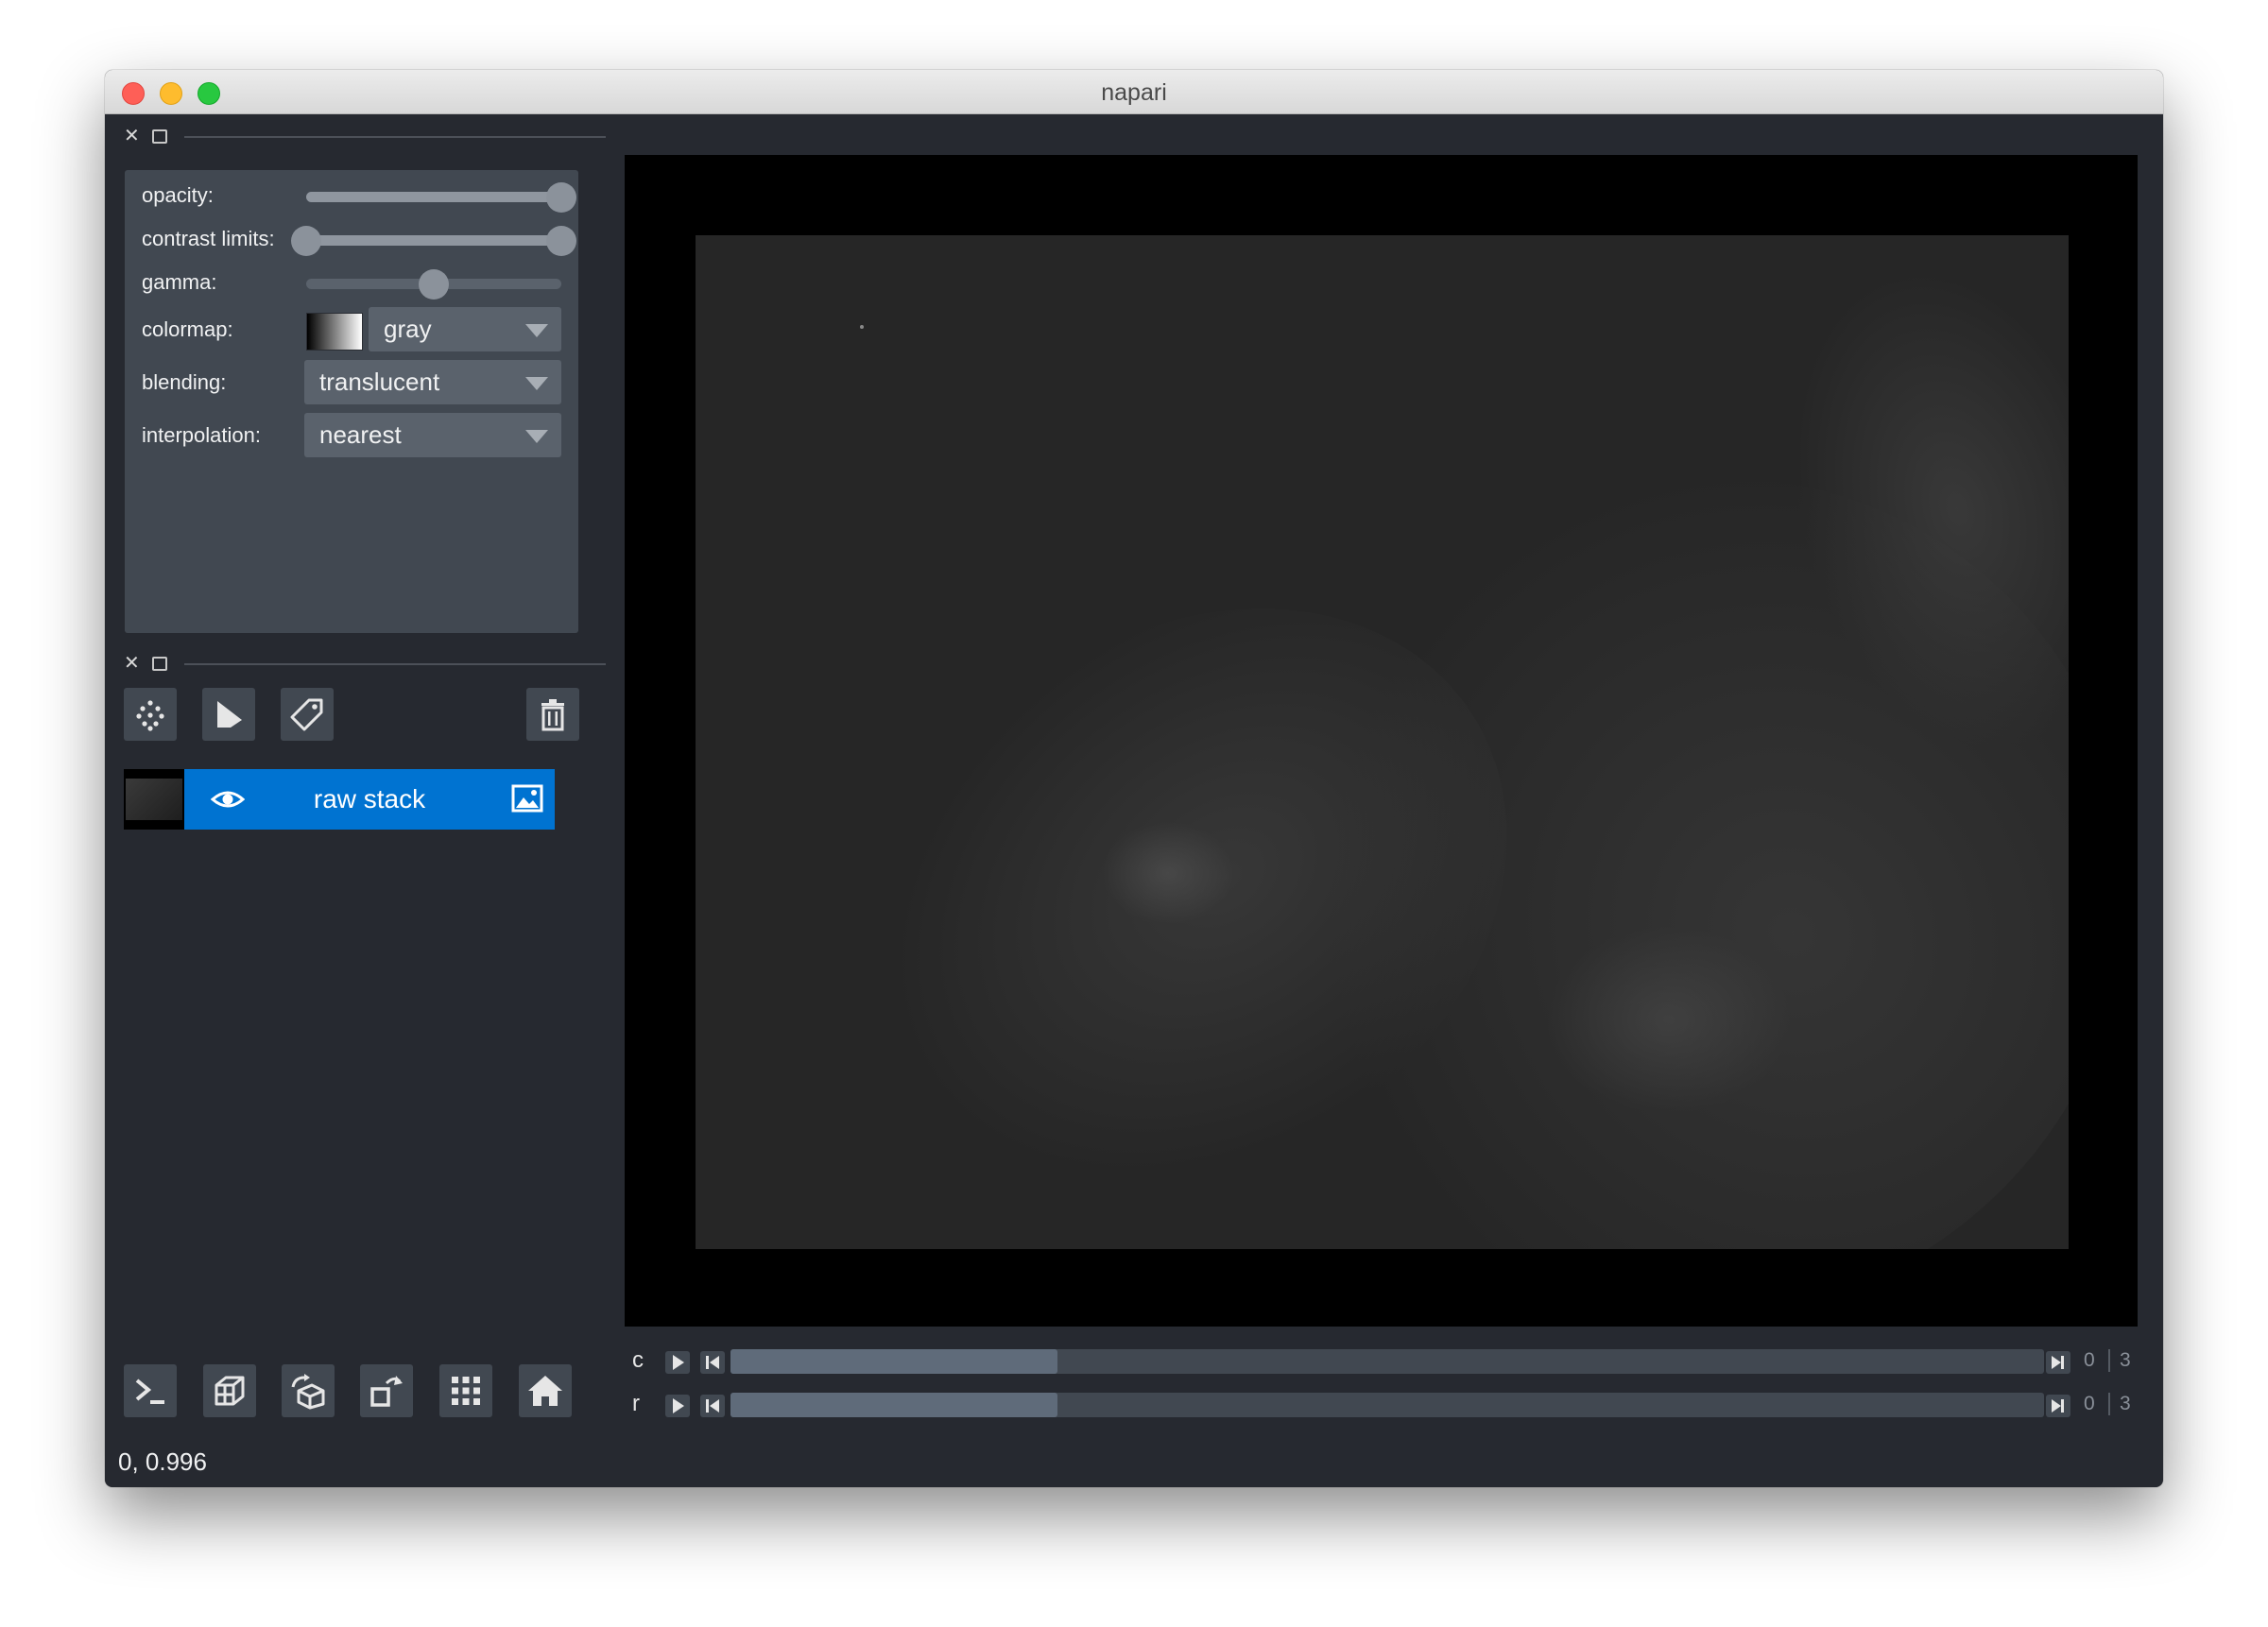 The image size is (2268, 1627). What do you see at coordinates (208, 238) in the screenshot?
I see `contrast-limits-label: contrast limits:` at bounding box center [208, 238].